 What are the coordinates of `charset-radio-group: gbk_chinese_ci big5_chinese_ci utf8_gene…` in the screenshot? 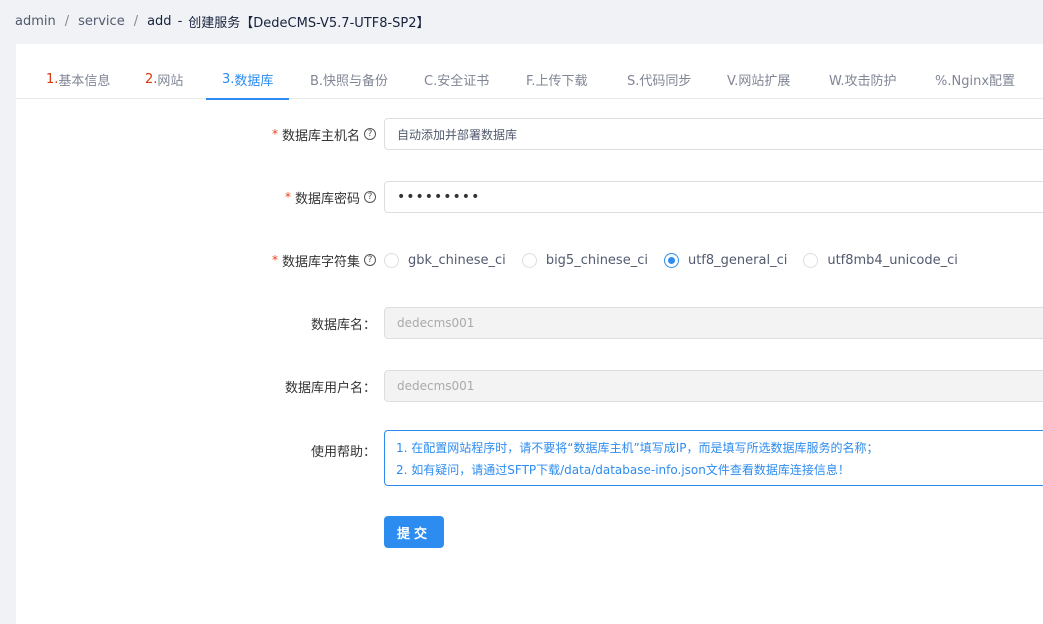 It's located at (679, 260).